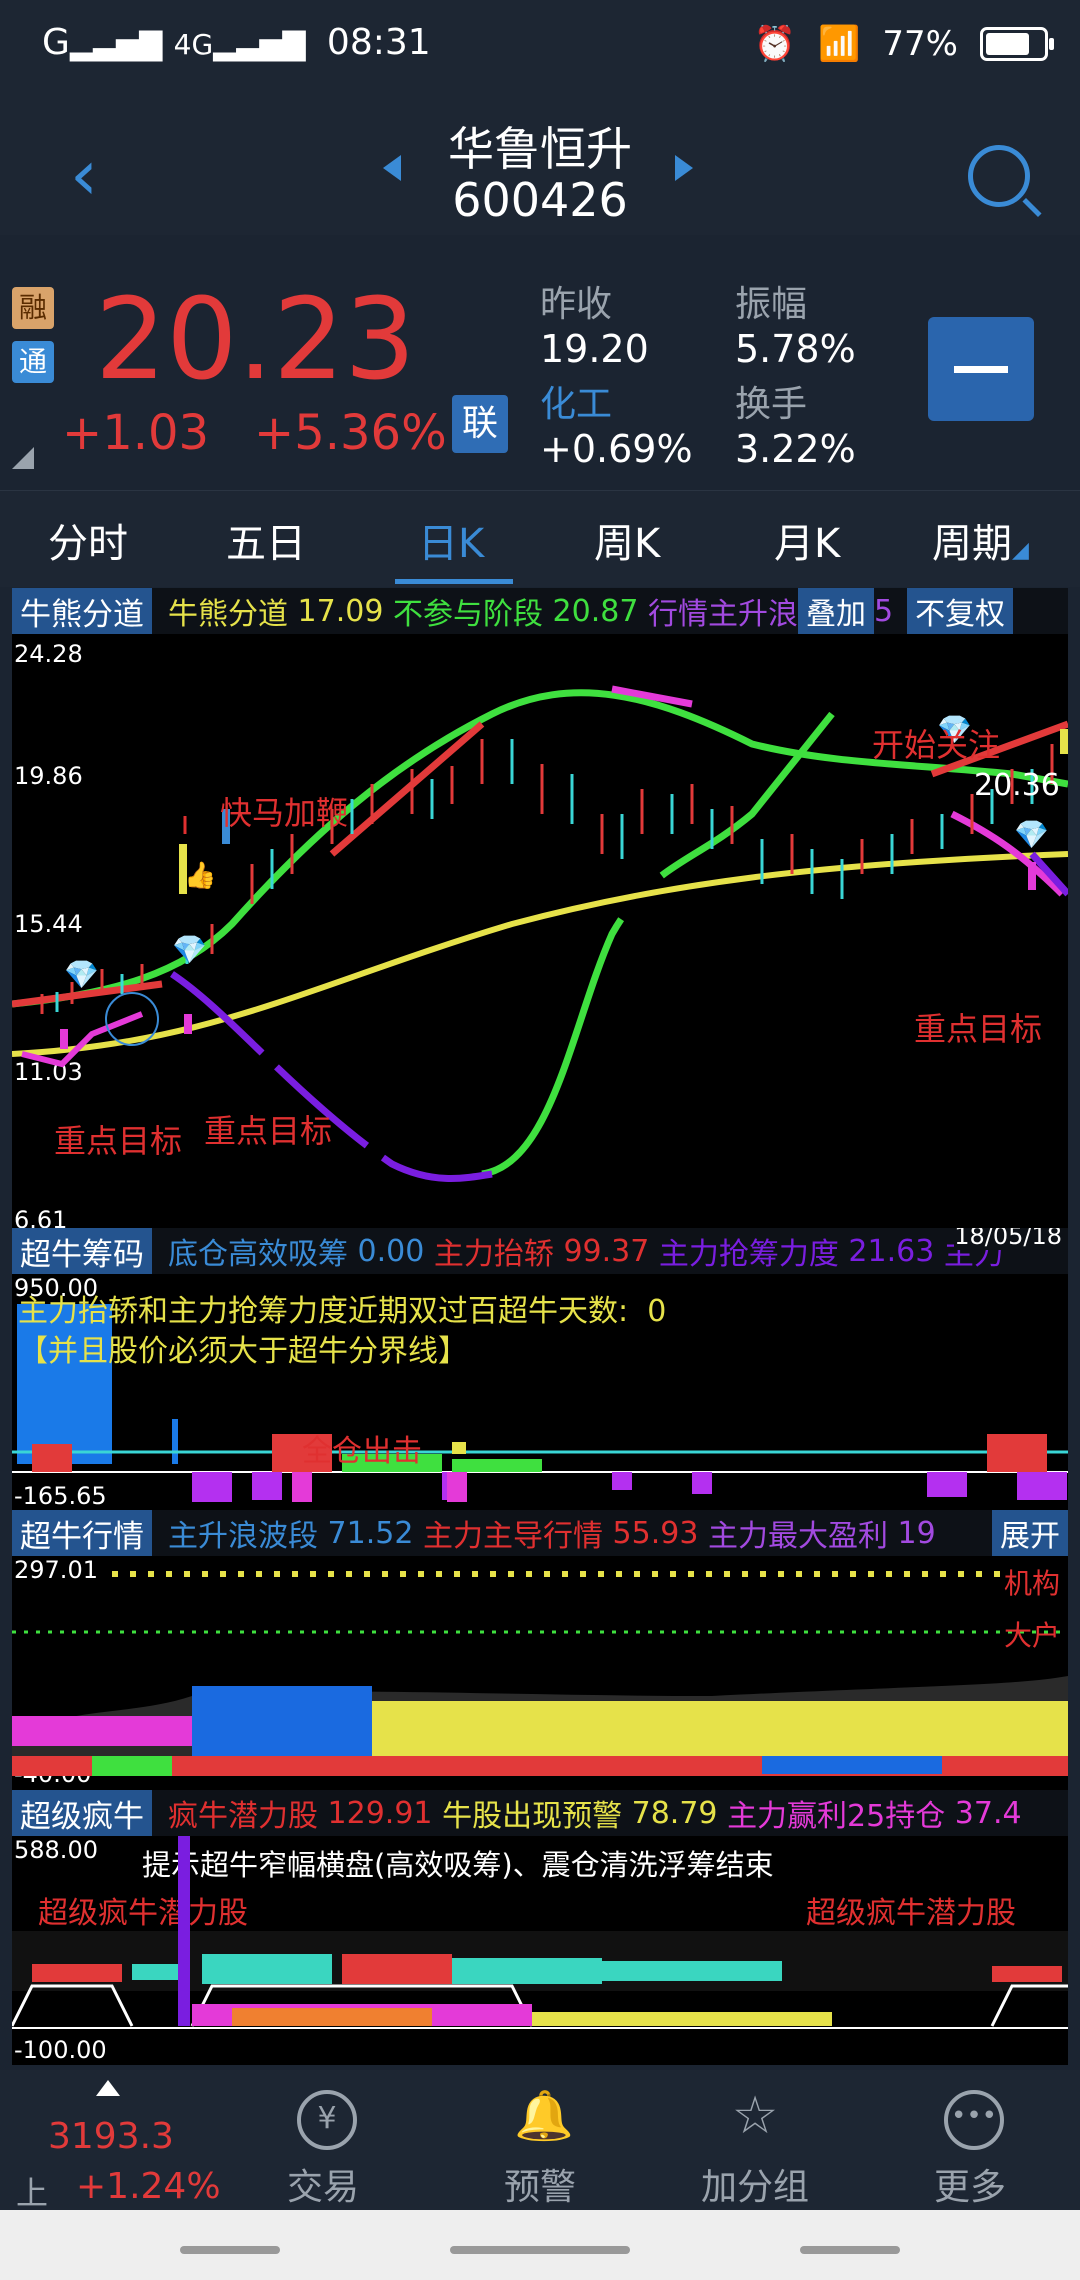 This screenshot has height=2280, width=1080. I want to click on back-button, so click(850, 2250).